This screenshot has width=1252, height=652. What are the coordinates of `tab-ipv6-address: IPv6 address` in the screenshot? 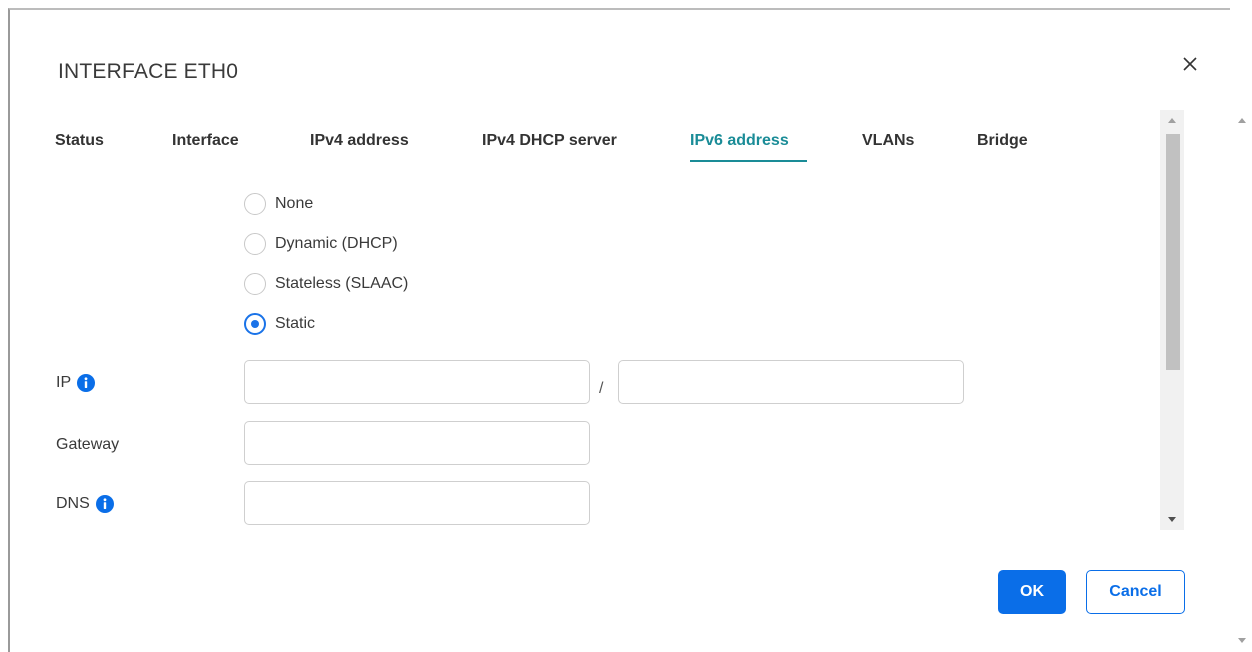 It's located at (739, 141).